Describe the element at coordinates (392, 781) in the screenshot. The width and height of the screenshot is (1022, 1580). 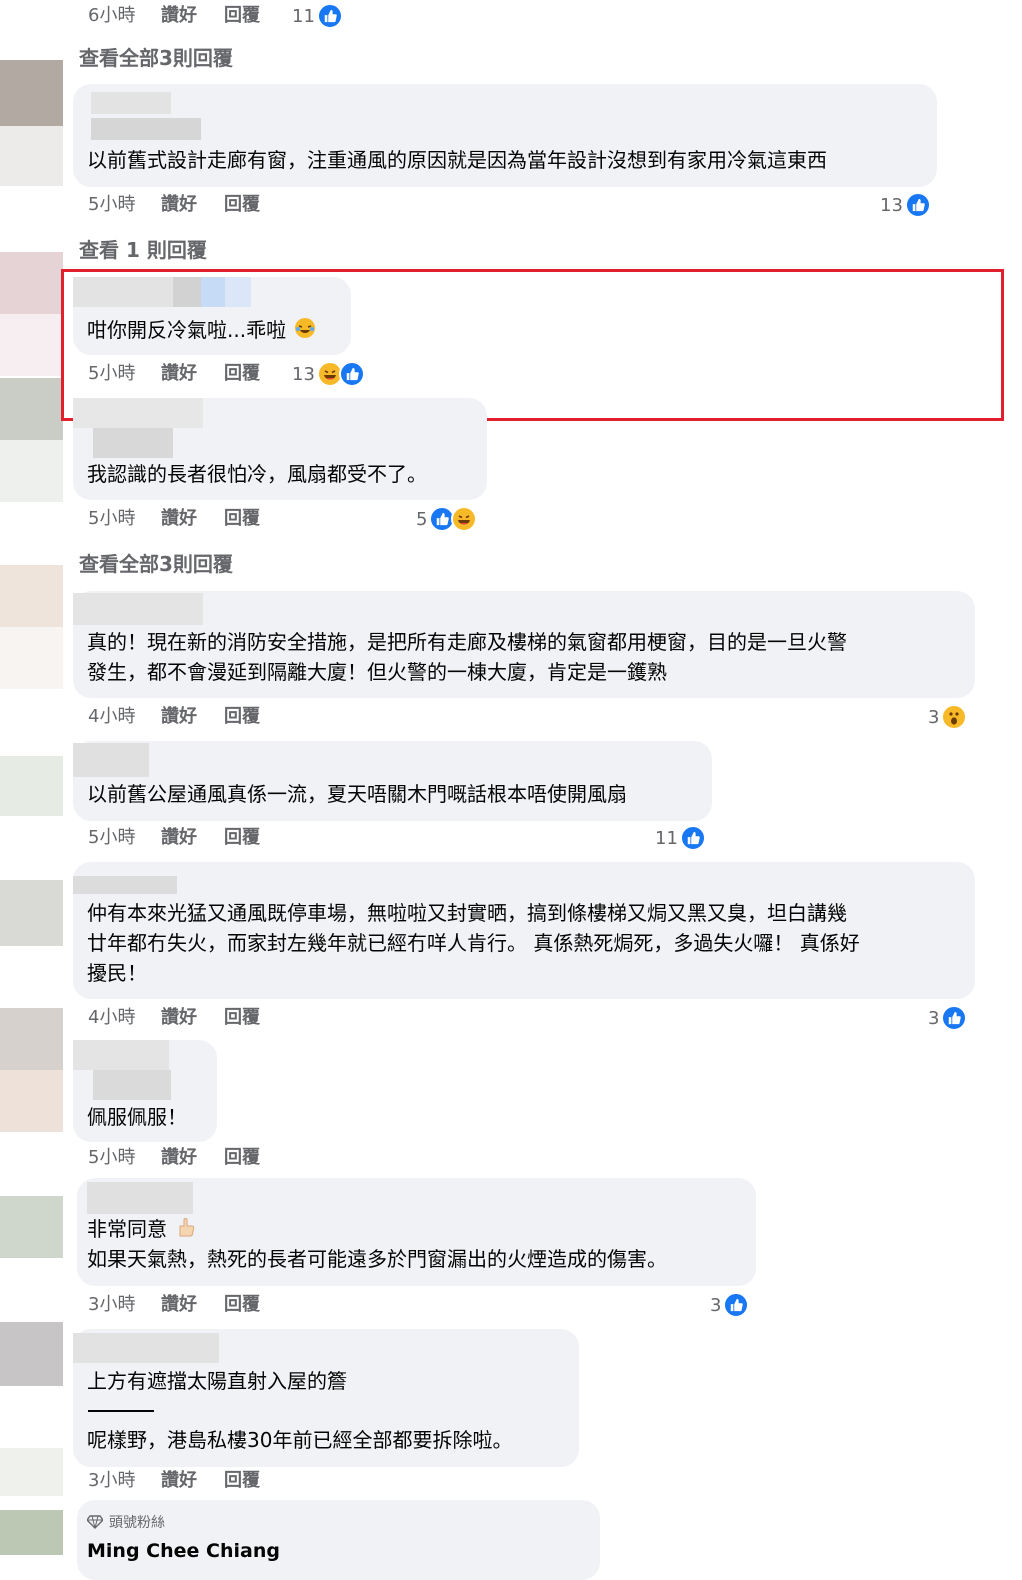
I see `comment-bubble: 以前舊公屋通風真係一流，夏天唔關木門嘅話根本唔使開風扇` at that location.